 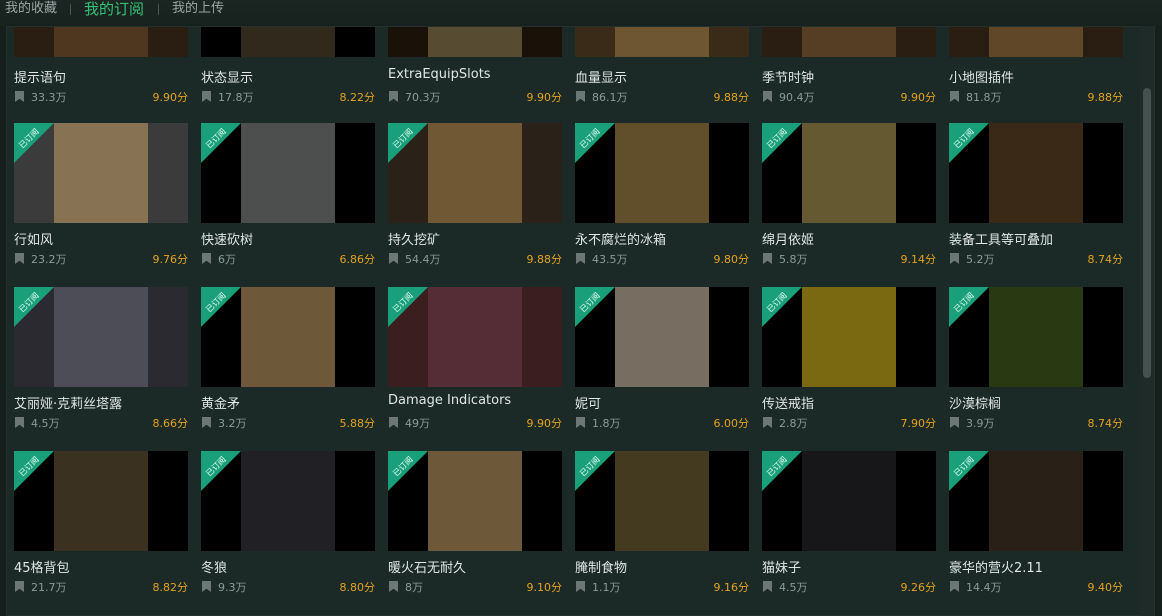 What do you see at coordinates (288, 587) in the screenshot?
I see `mod-meta: 9.3万 8.80分` at bounding box center [288, 587].